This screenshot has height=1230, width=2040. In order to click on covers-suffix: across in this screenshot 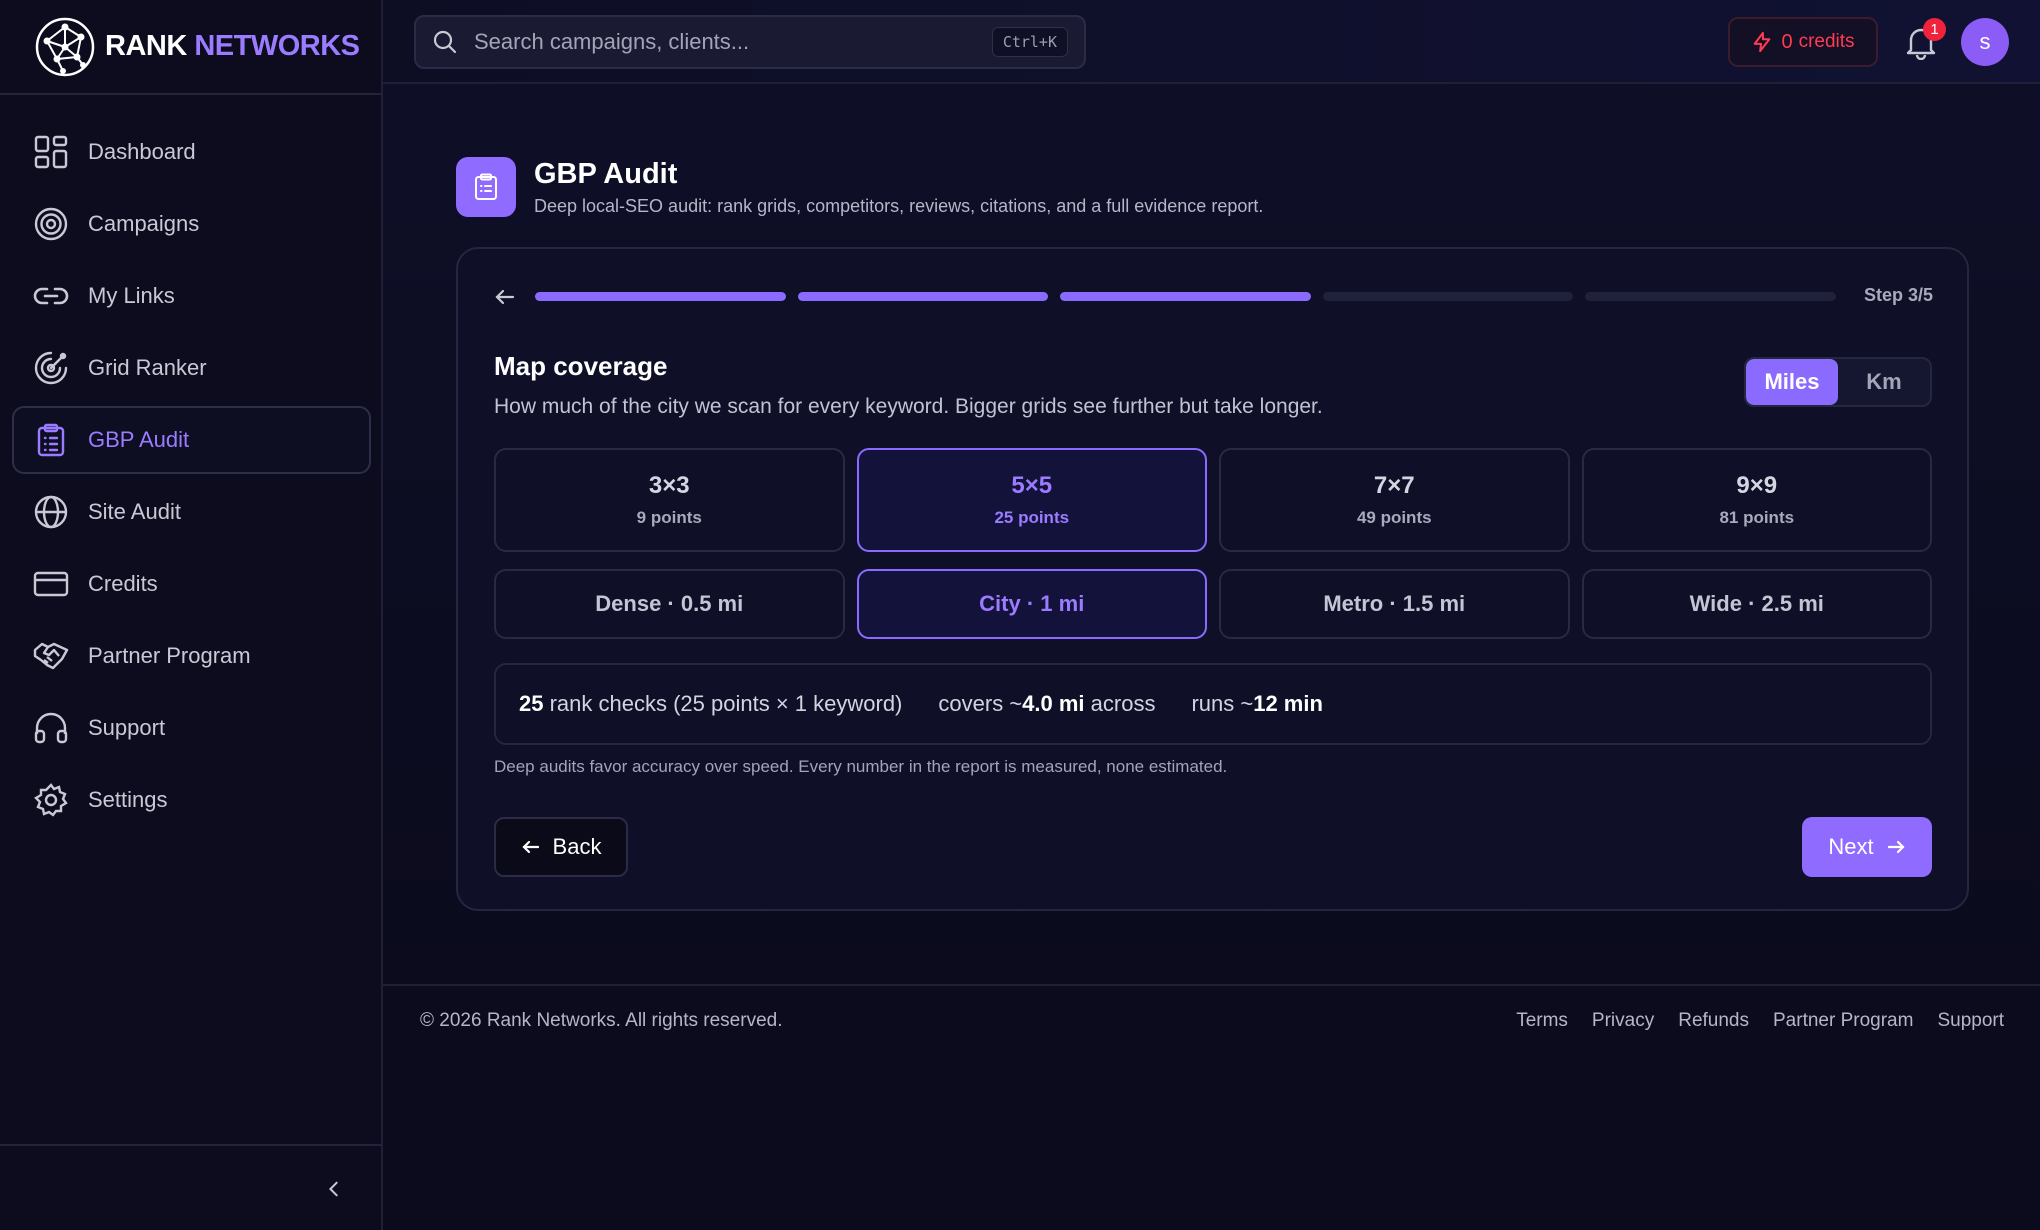, I will do `click(1123, 703)`.